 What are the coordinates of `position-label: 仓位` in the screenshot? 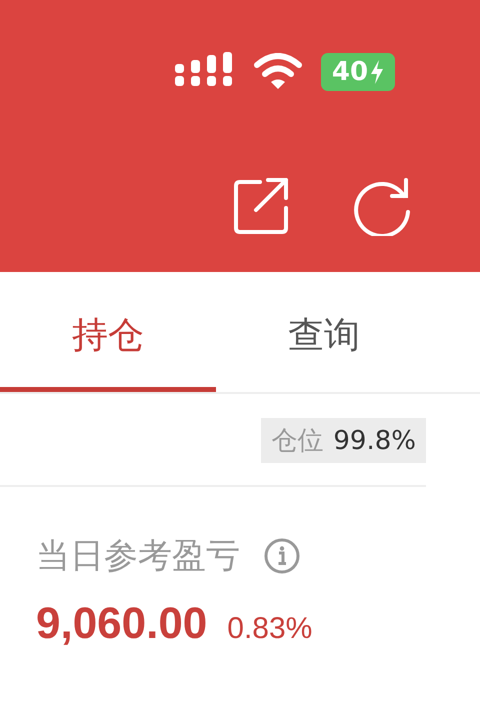 It's located at (297, 441).